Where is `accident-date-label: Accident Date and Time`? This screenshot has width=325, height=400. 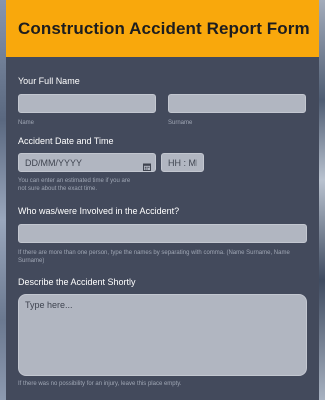
accident-date-label: Accident Date and Time is located at coordinates (66, 141).